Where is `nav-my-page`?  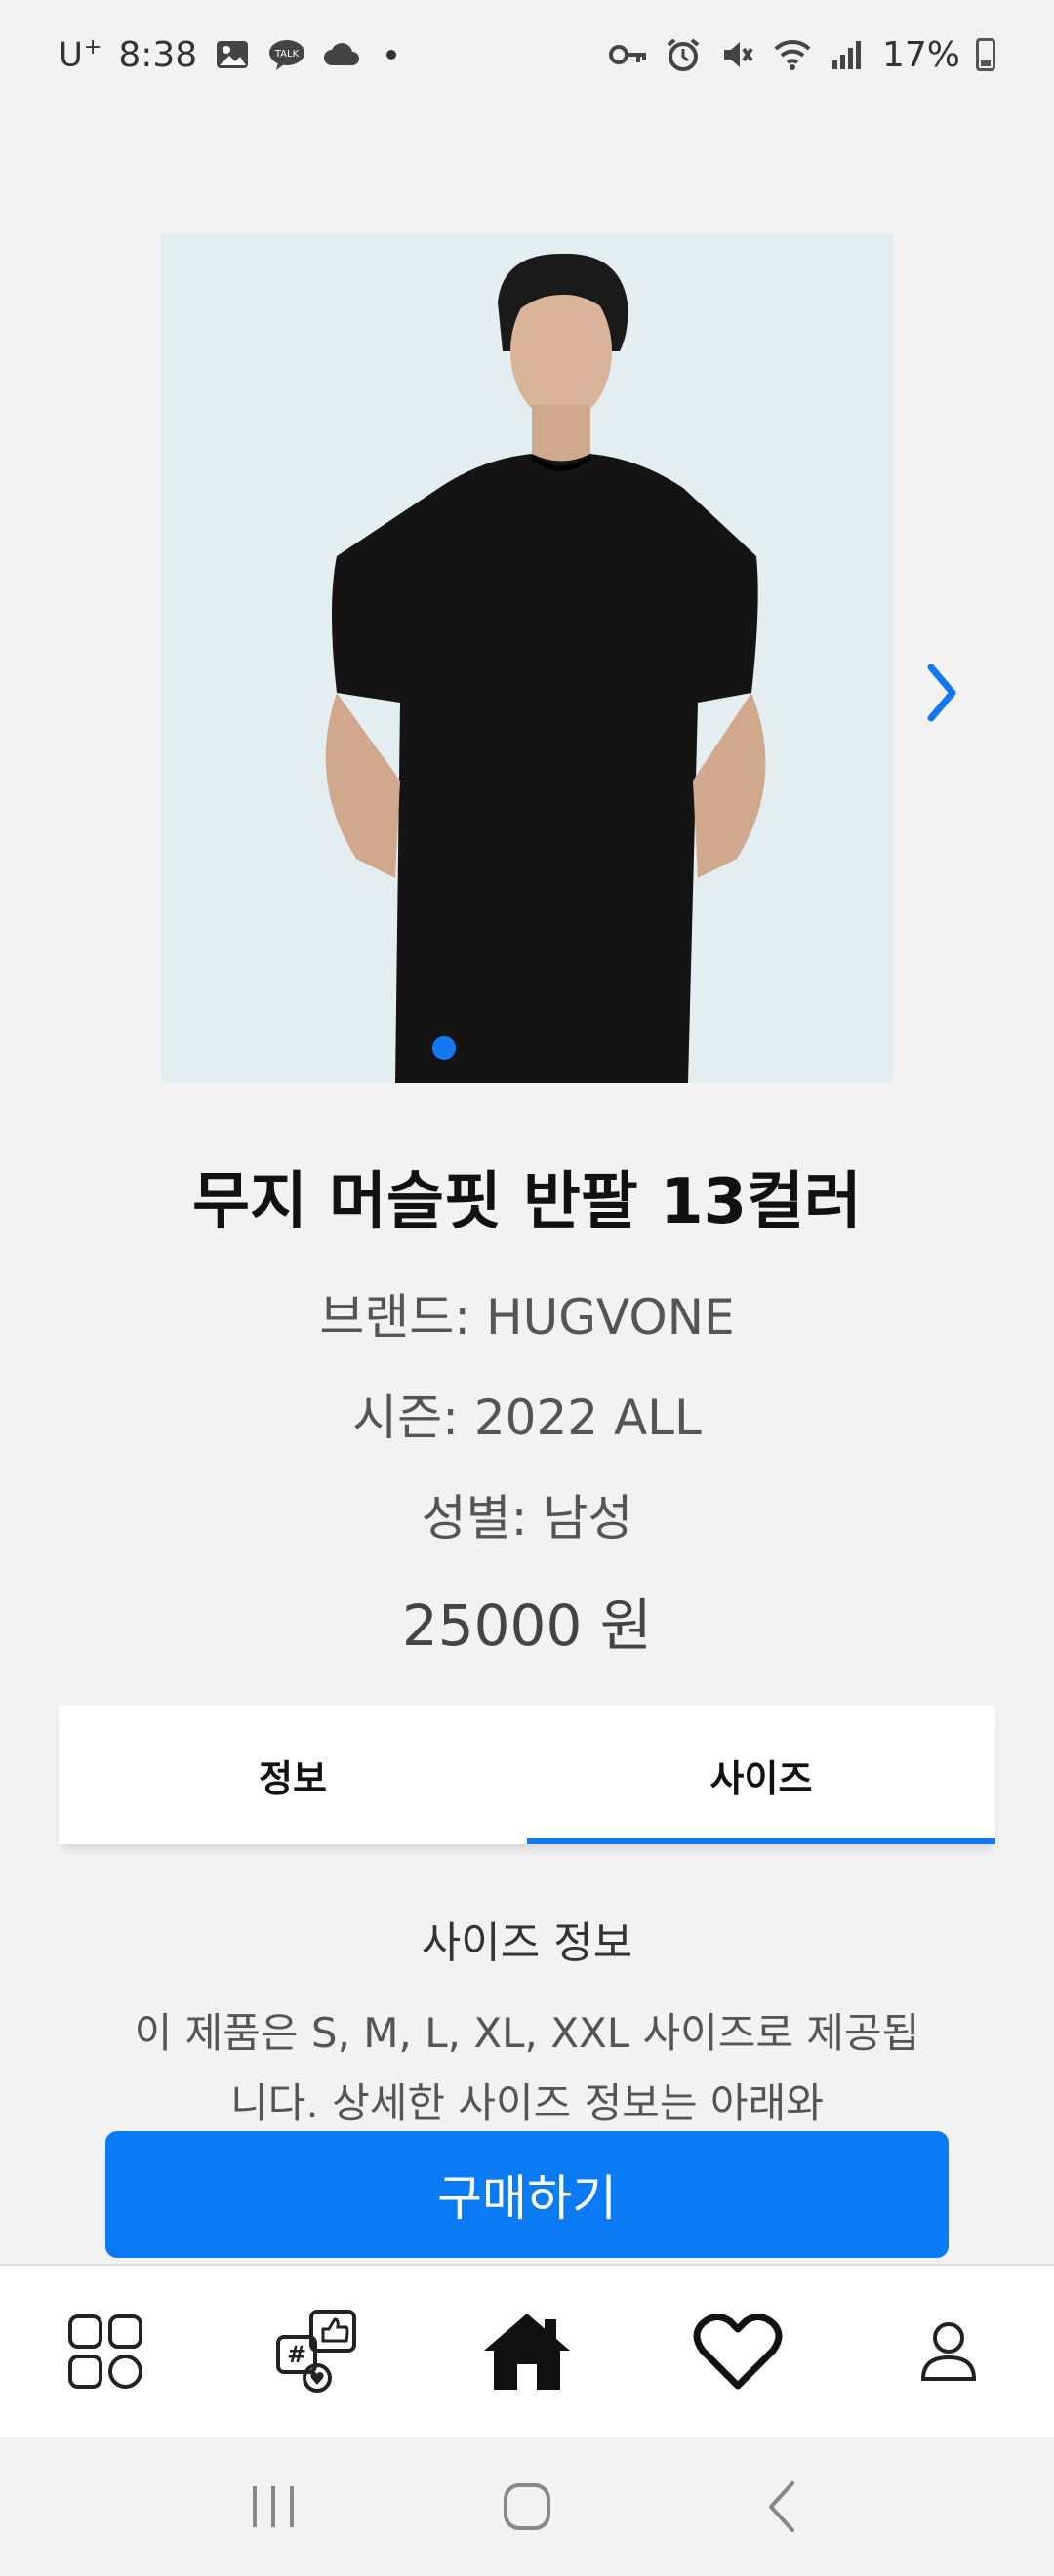
nav-my-page is located at coordinates (948, 2351).